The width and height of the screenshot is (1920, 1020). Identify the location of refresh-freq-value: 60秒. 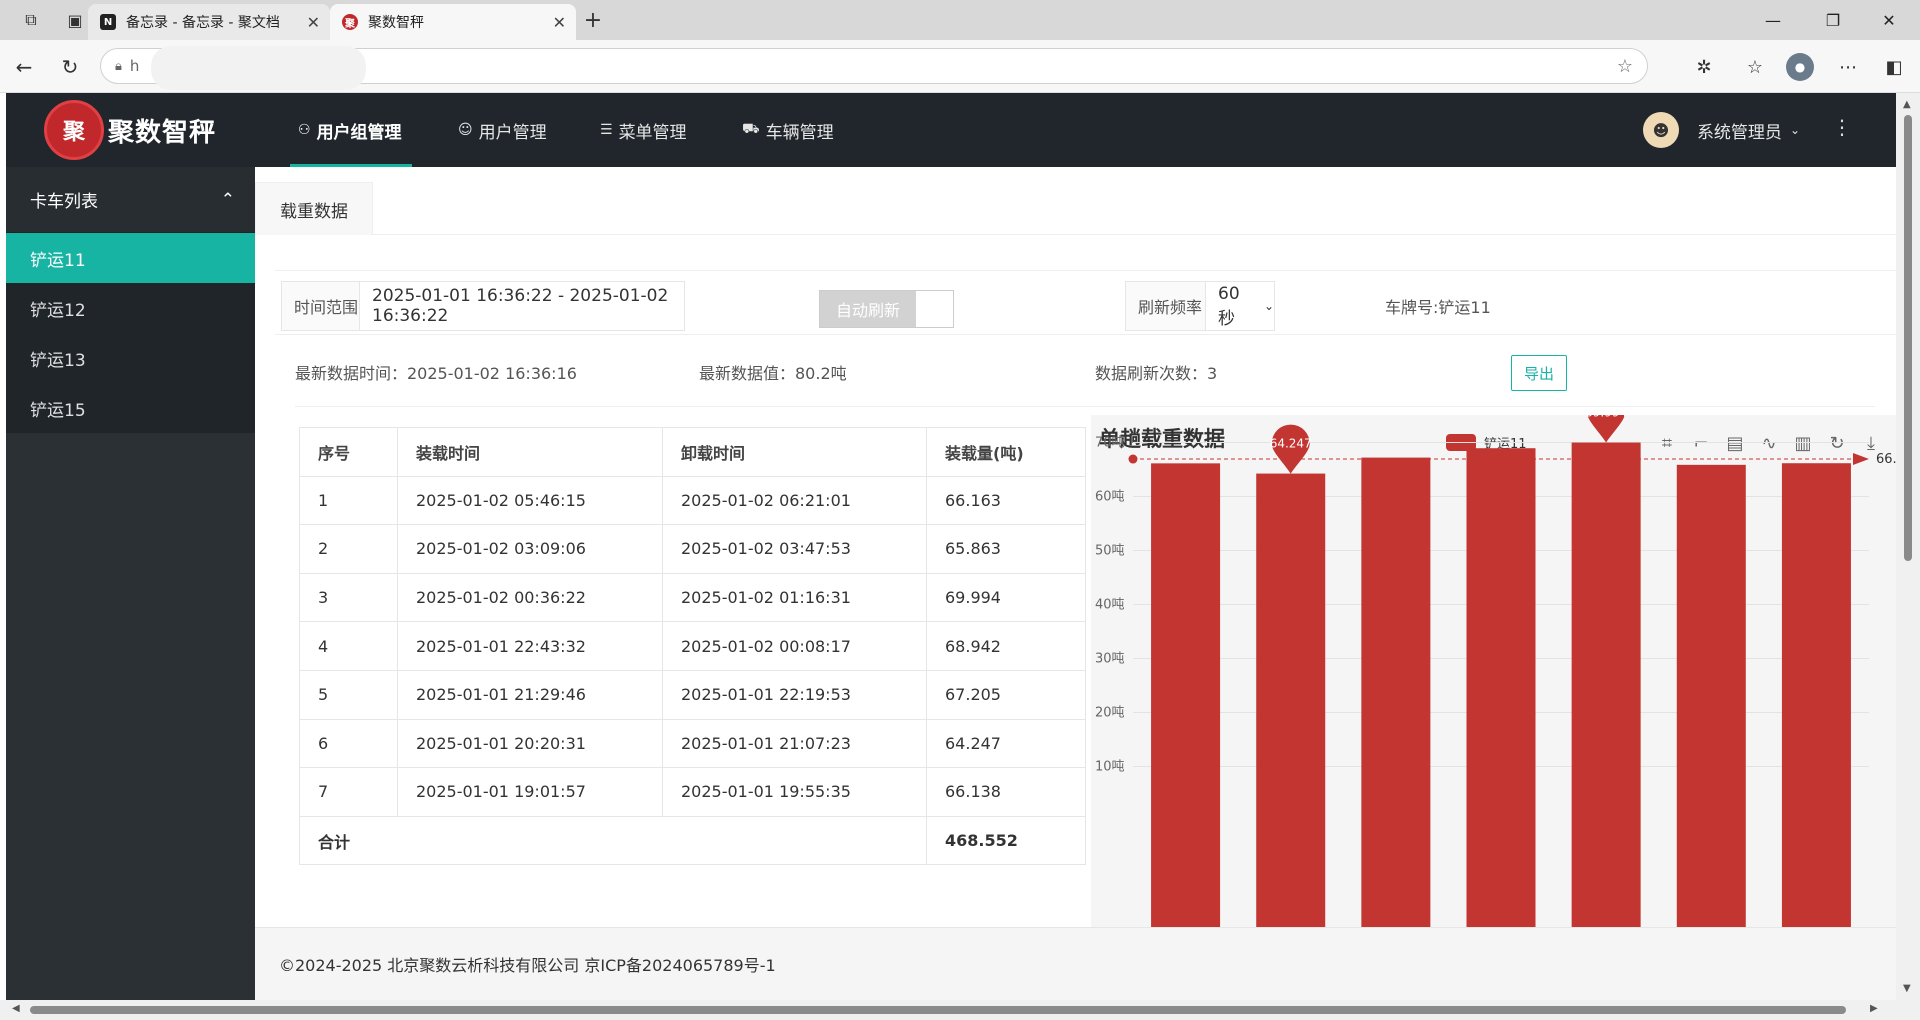
(1229, 306).